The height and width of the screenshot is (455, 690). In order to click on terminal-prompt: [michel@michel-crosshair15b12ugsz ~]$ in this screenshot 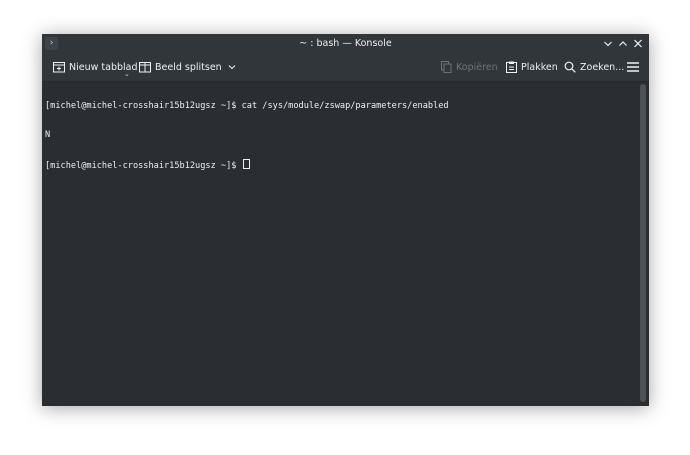, I will do `click(143, 166)`.